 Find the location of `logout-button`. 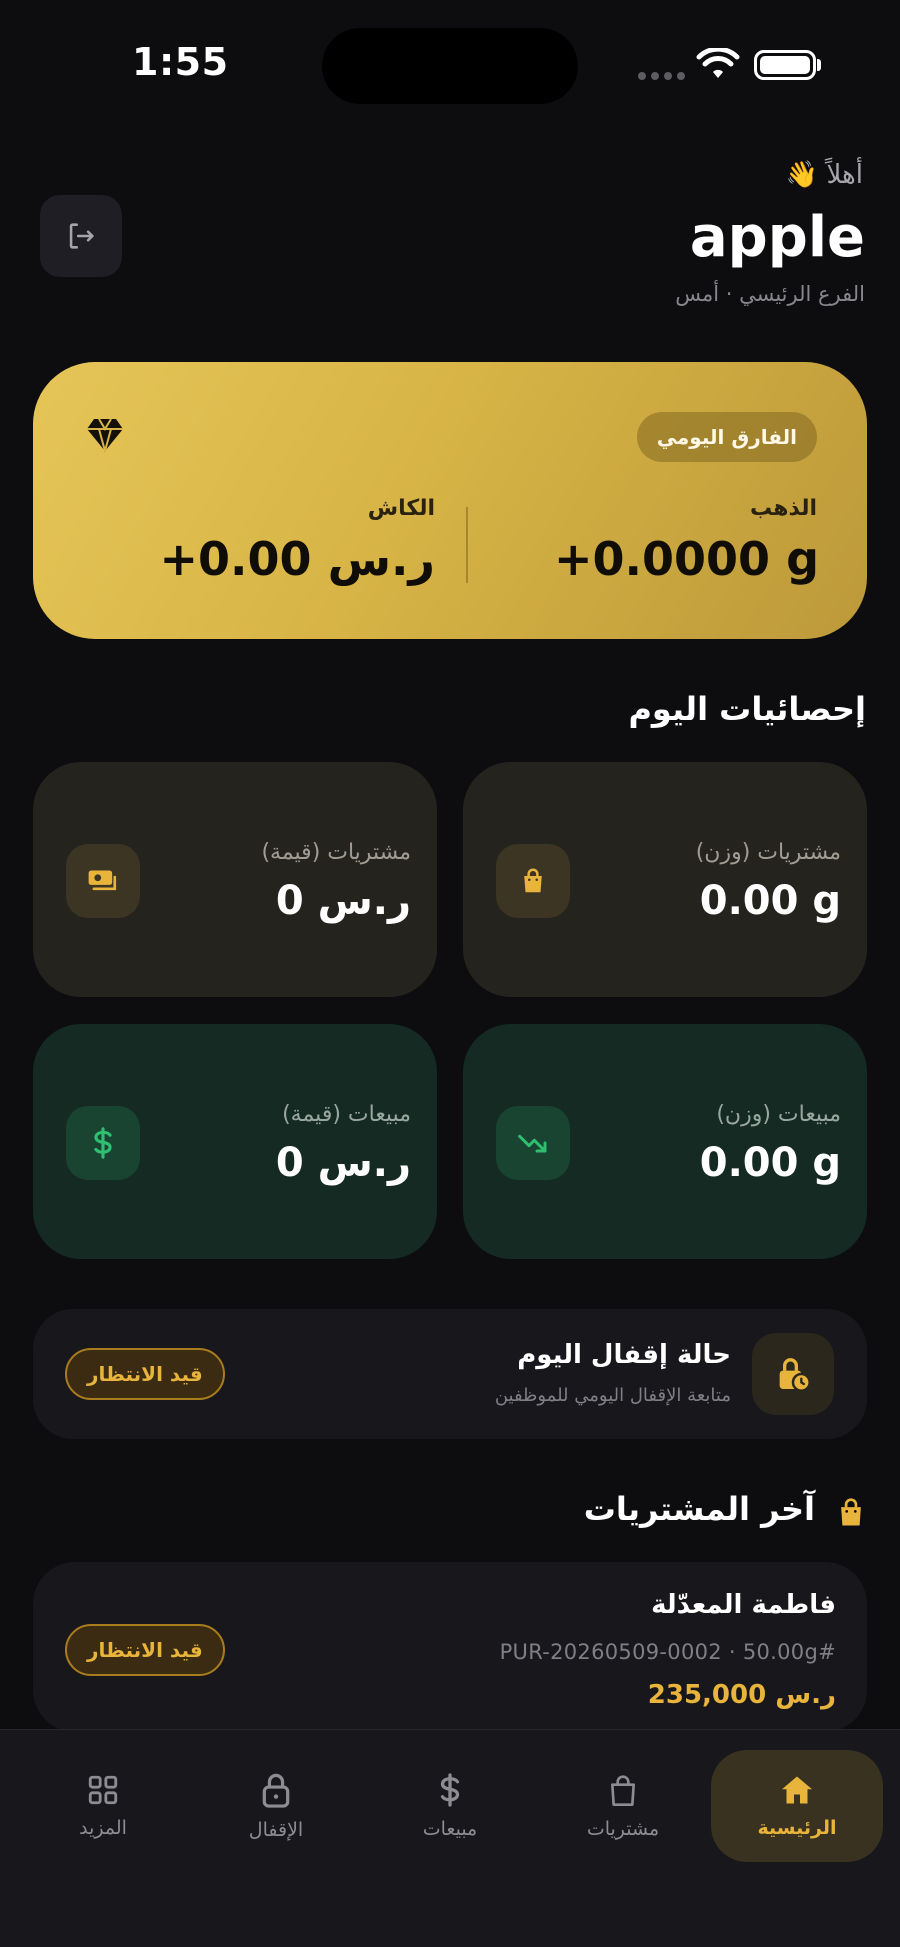

logout-button is located at coordinates (81, 236).